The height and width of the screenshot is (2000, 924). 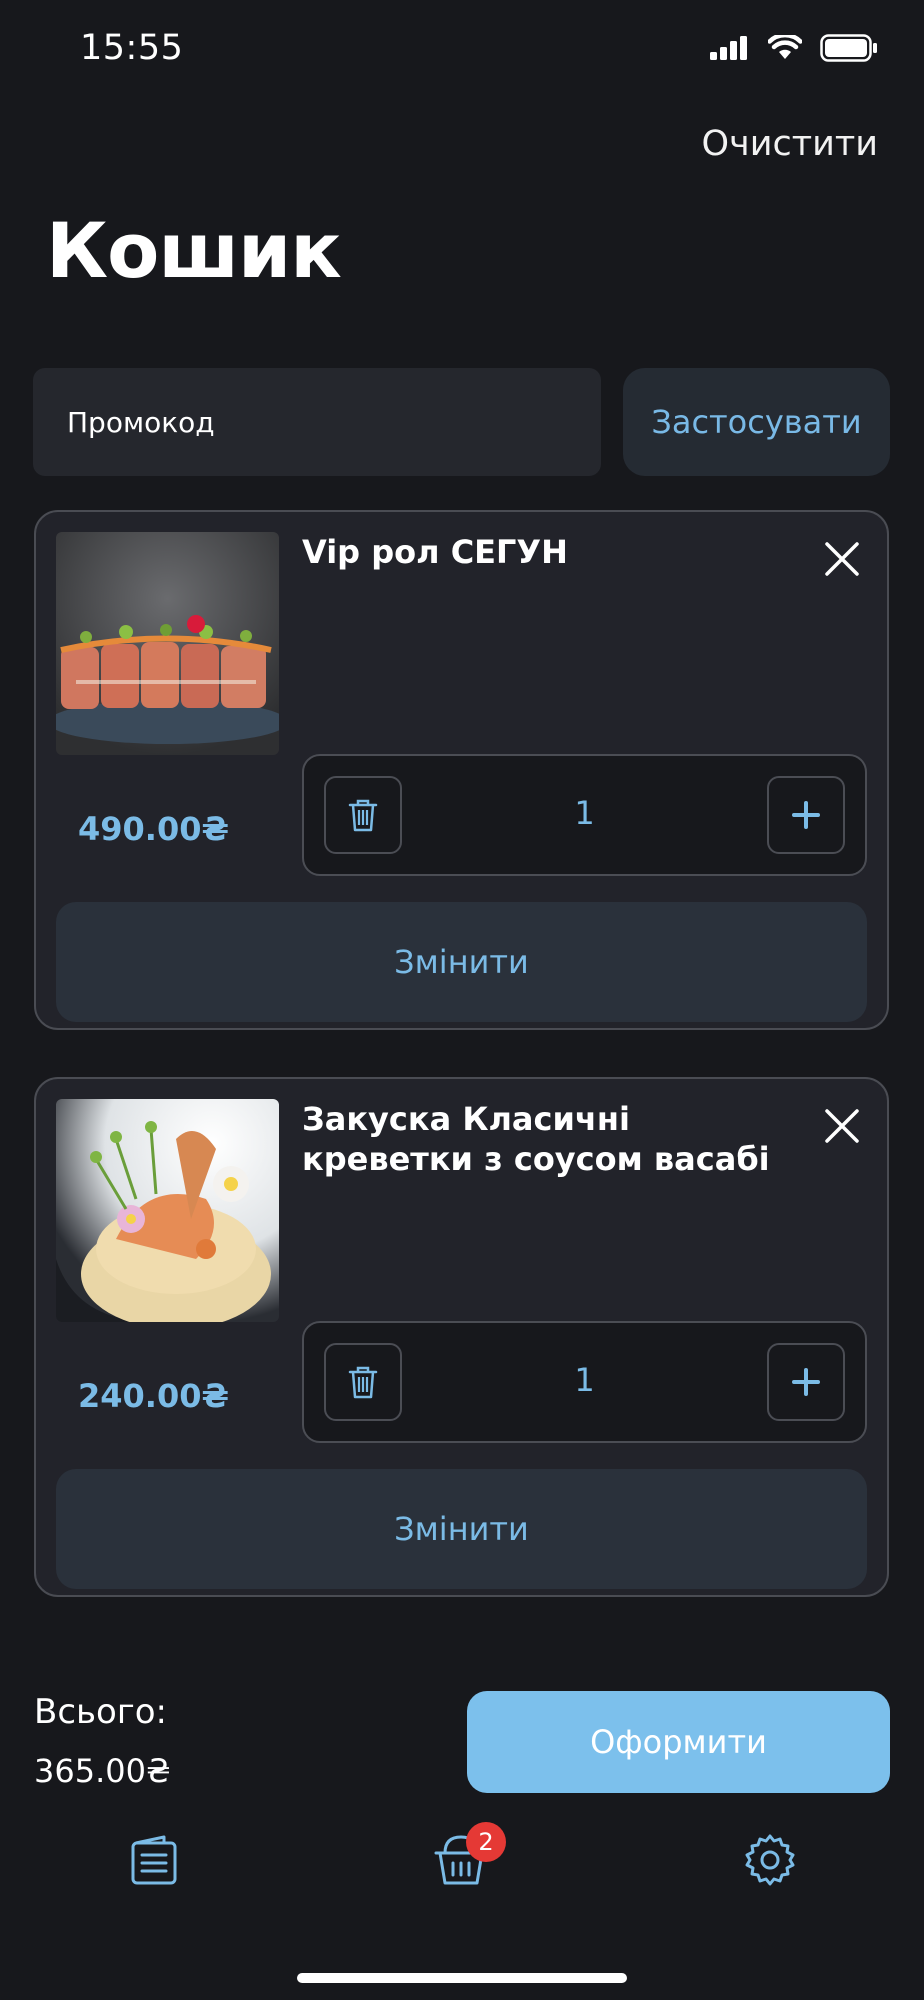 I want to click on menu-icon, so click(x=154, y=1860).